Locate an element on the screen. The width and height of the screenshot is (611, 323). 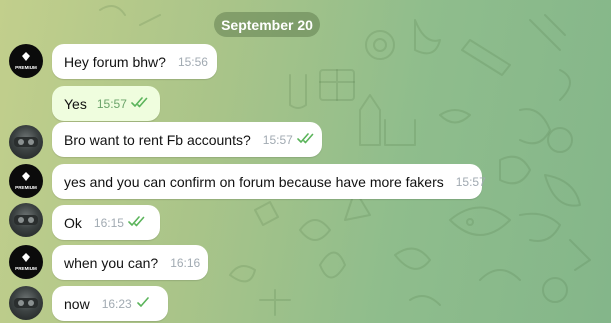
message-time: 15:56 is located at coordinates (192, 61).